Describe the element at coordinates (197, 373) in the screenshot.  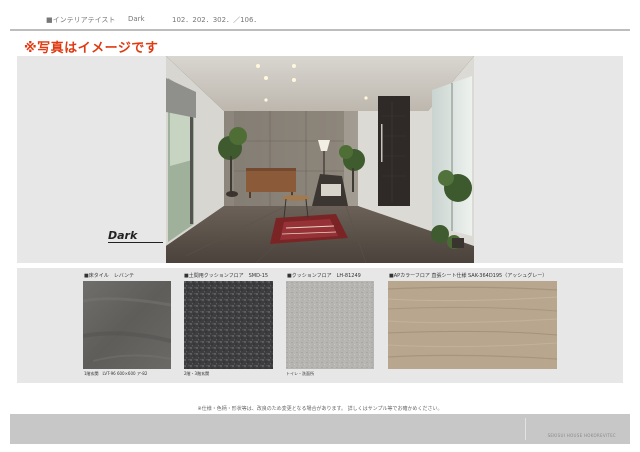
I see `material-note-entry-floor: 2階・3階玄関` at that location.